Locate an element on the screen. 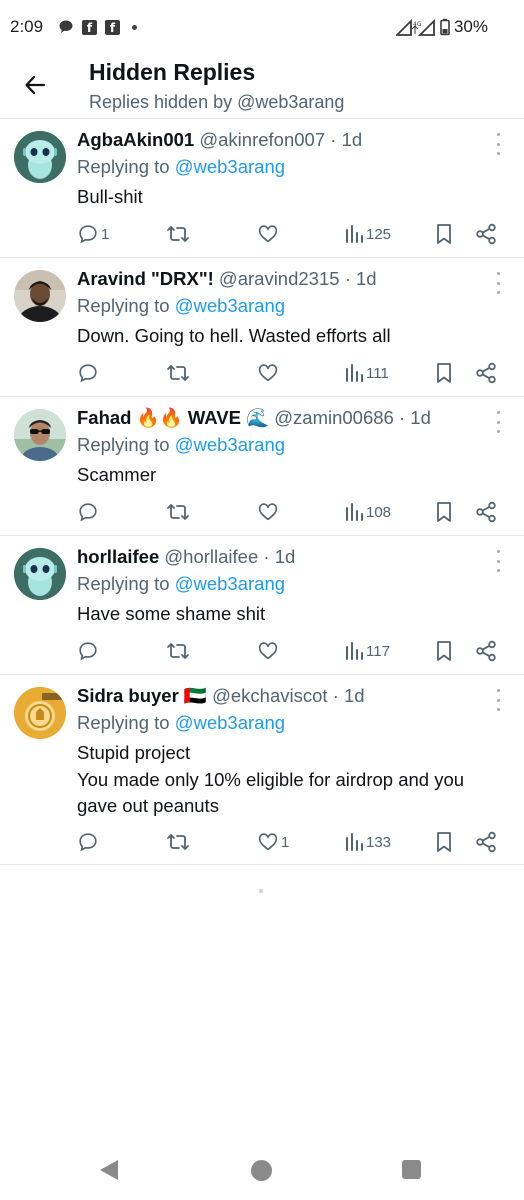 The width and height of the screenshot is (524, 1200). action-bar: 111 is located at coordinates (262, 373).